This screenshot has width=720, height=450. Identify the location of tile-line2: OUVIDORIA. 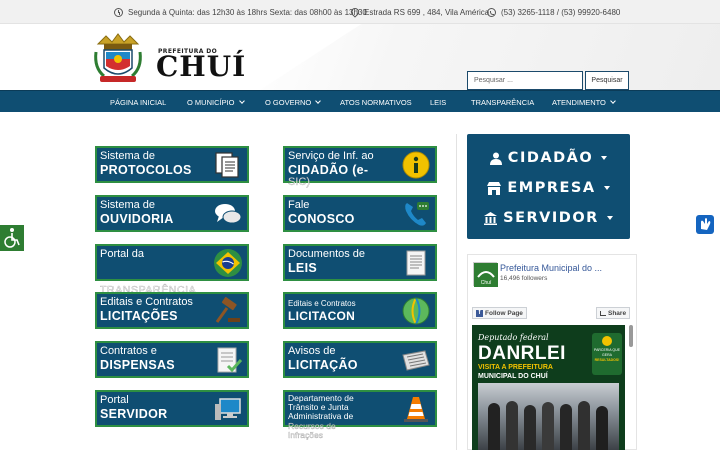
(137, 219).